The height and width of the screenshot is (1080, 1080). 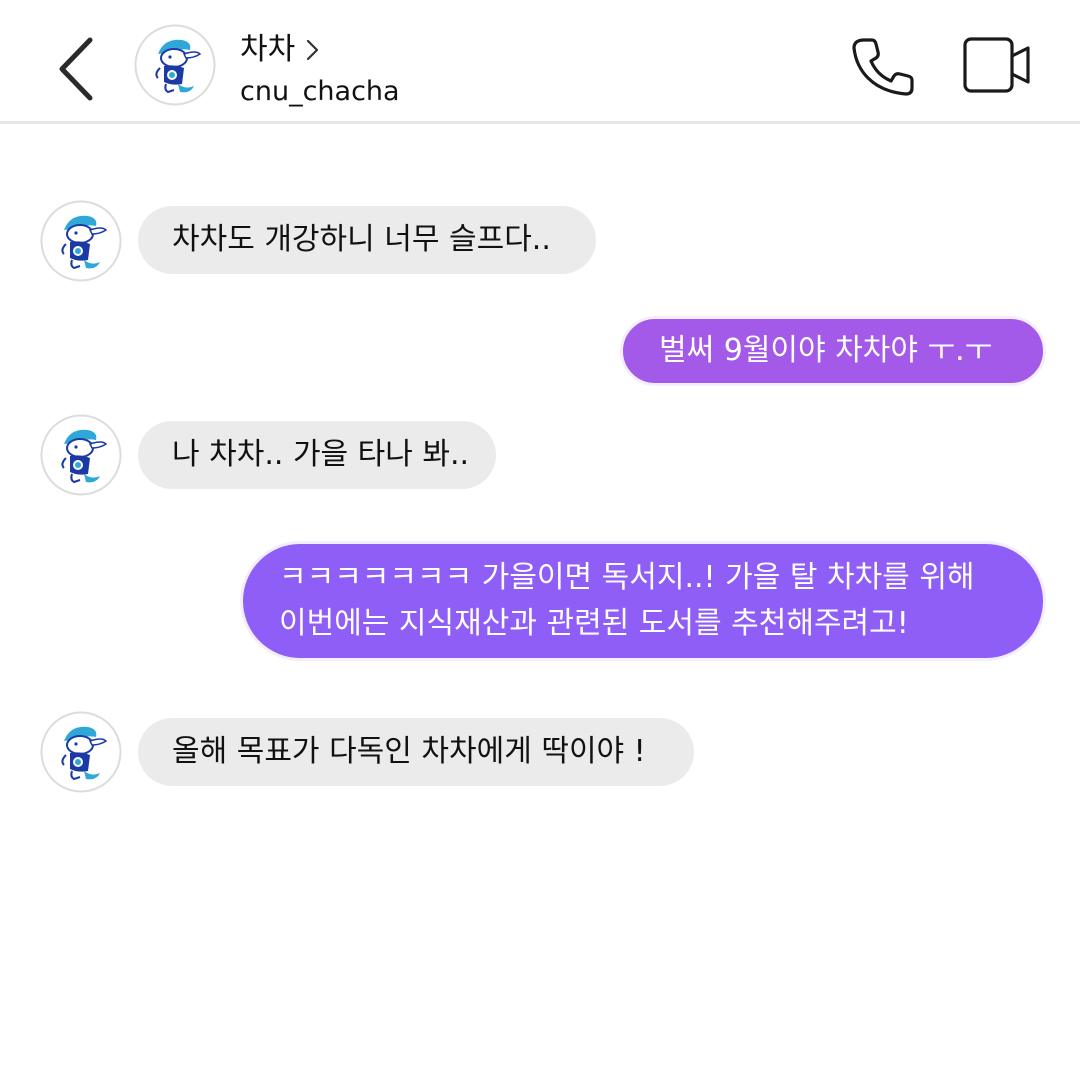 I want to click on chevron-left-icon, so click(x=76, y=69).